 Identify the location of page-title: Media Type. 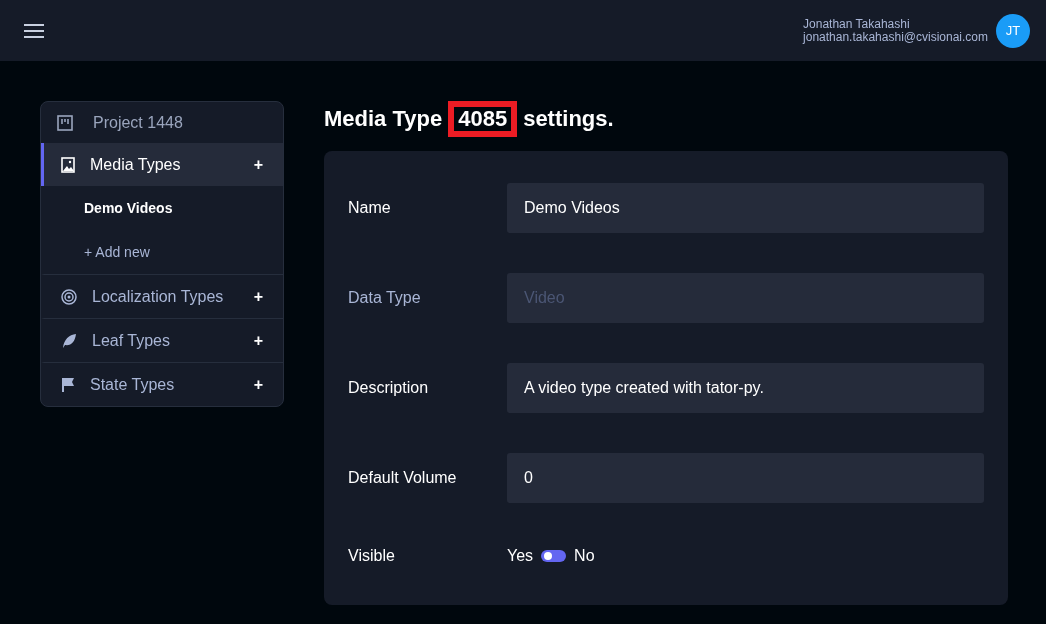
(383, 119).